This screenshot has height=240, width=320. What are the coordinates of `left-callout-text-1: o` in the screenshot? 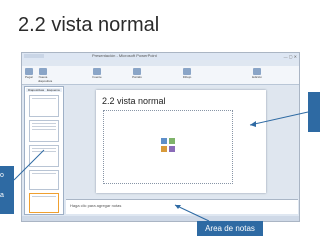 It's located at (2, 175).